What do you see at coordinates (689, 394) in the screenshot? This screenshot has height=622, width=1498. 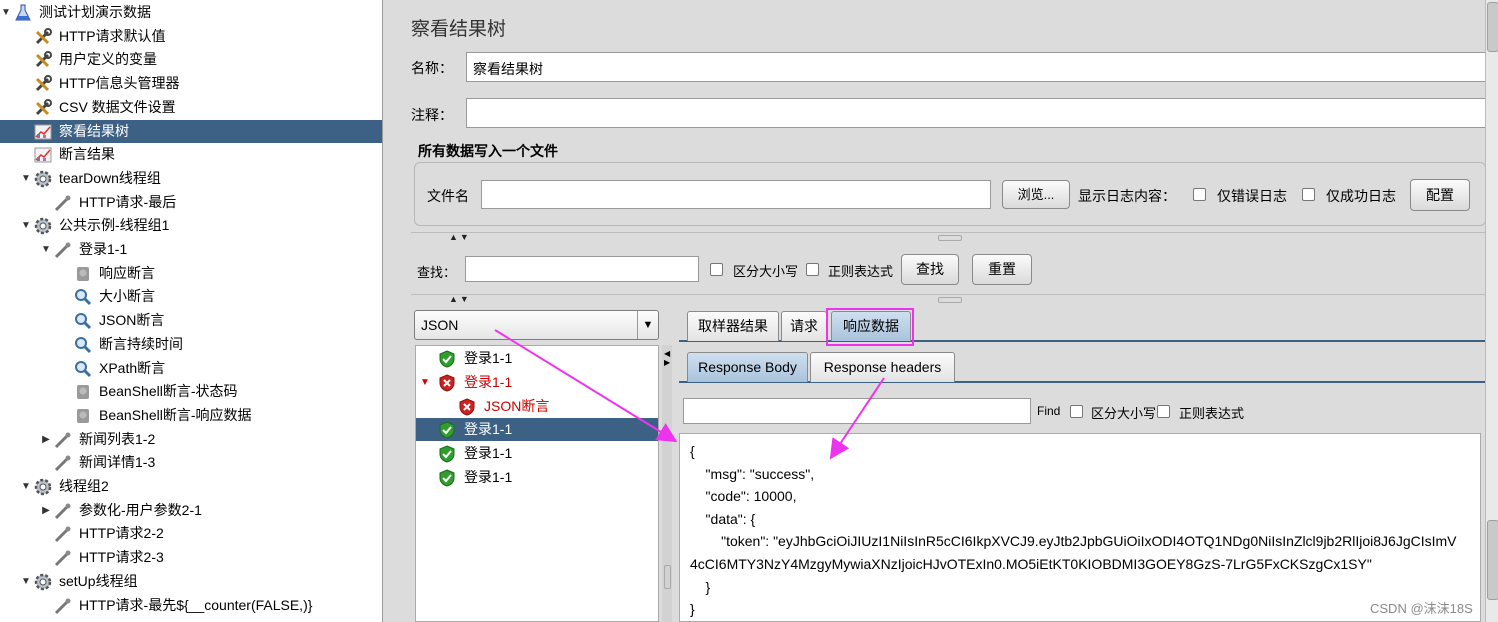 I see `annotation-arrows` at bounding box center [689, 394].